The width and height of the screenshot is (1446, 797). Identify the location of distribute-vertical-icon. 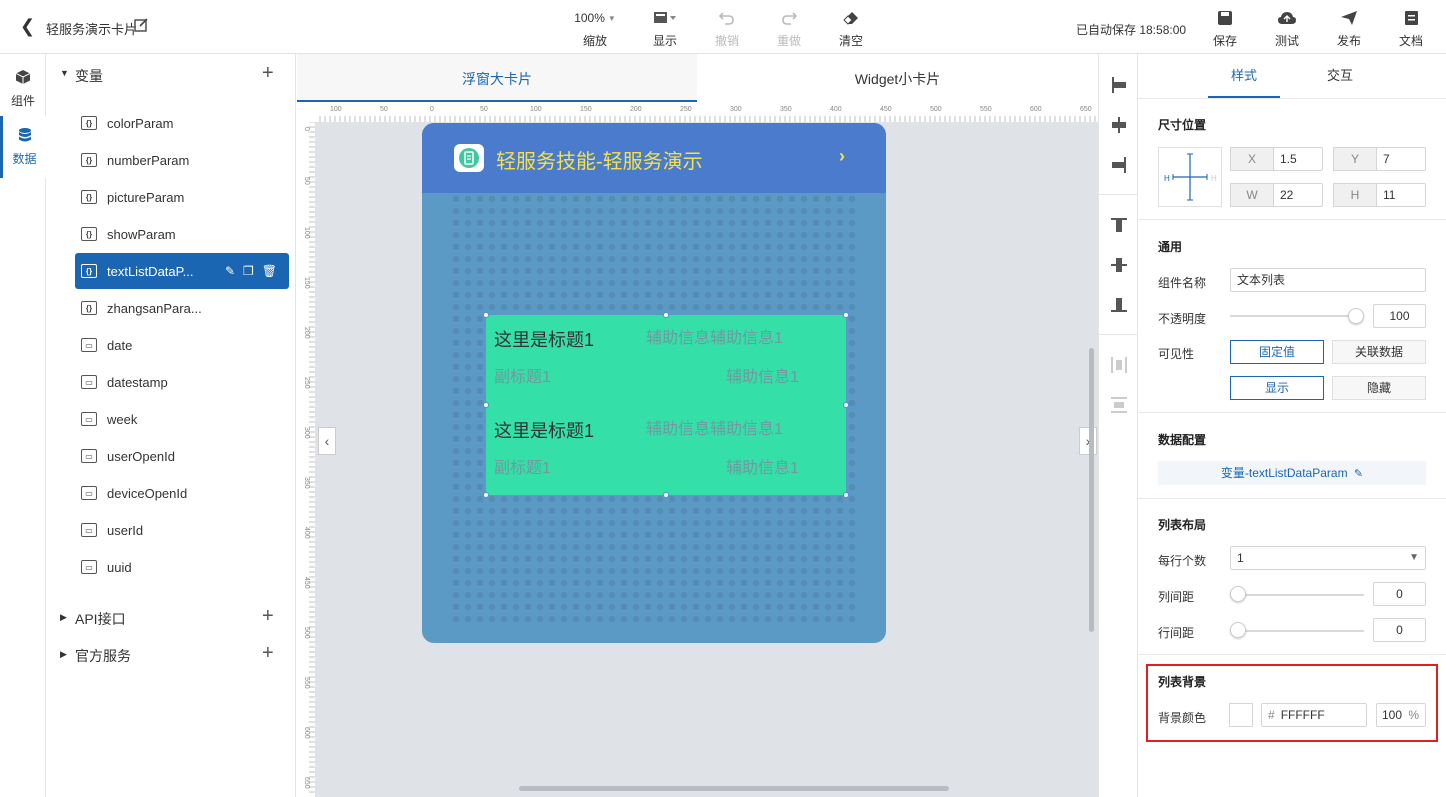
(1119, 405).